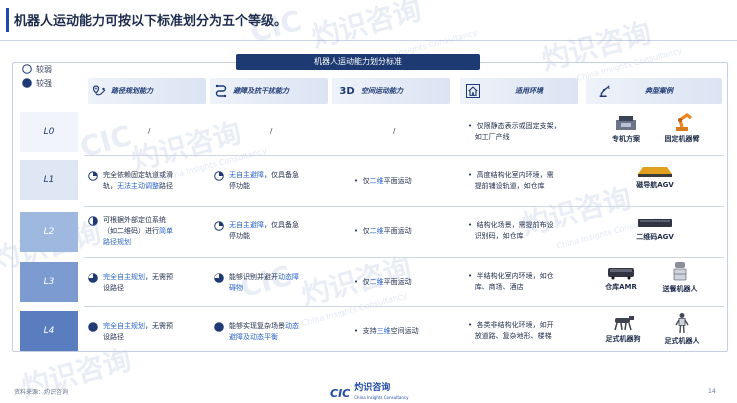  I want to click on cell-l3-space-highlight: 二维, so click(376, 282).